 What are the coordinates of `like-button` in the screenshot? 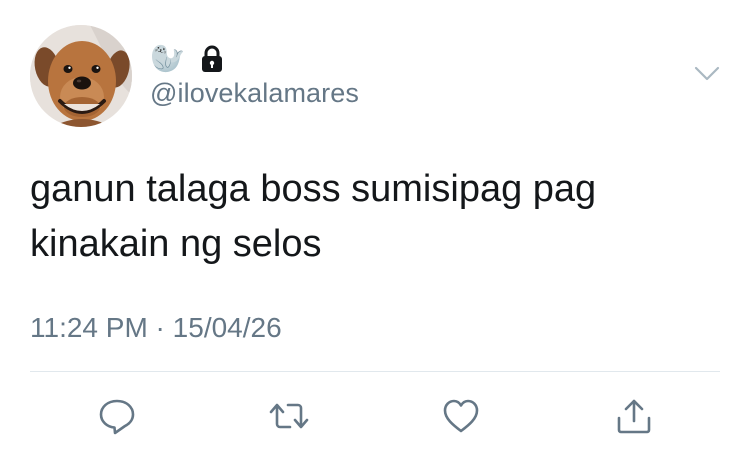 It's located at (461, 416).